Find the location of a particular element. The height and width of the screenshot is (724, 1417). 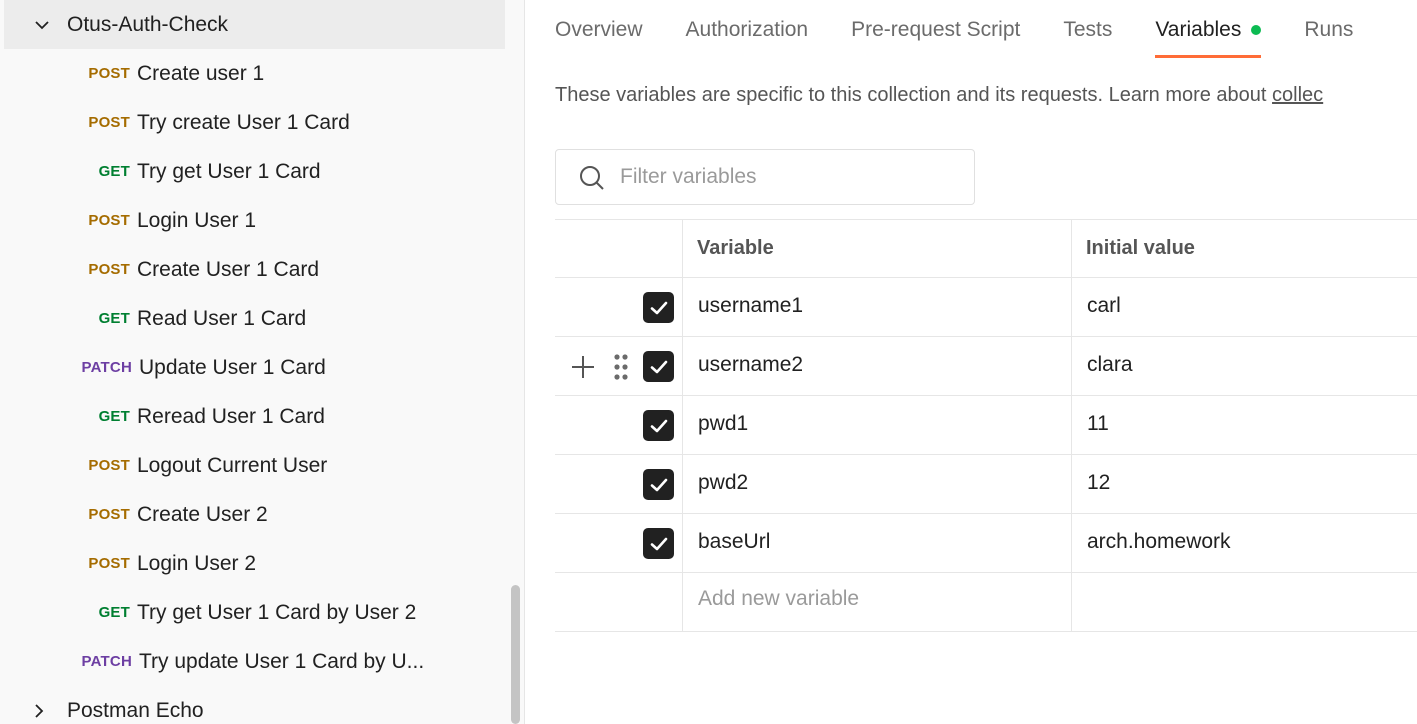

sidebar-request-item: GET Try get User 1 Card is located at coordinates (252, 171).